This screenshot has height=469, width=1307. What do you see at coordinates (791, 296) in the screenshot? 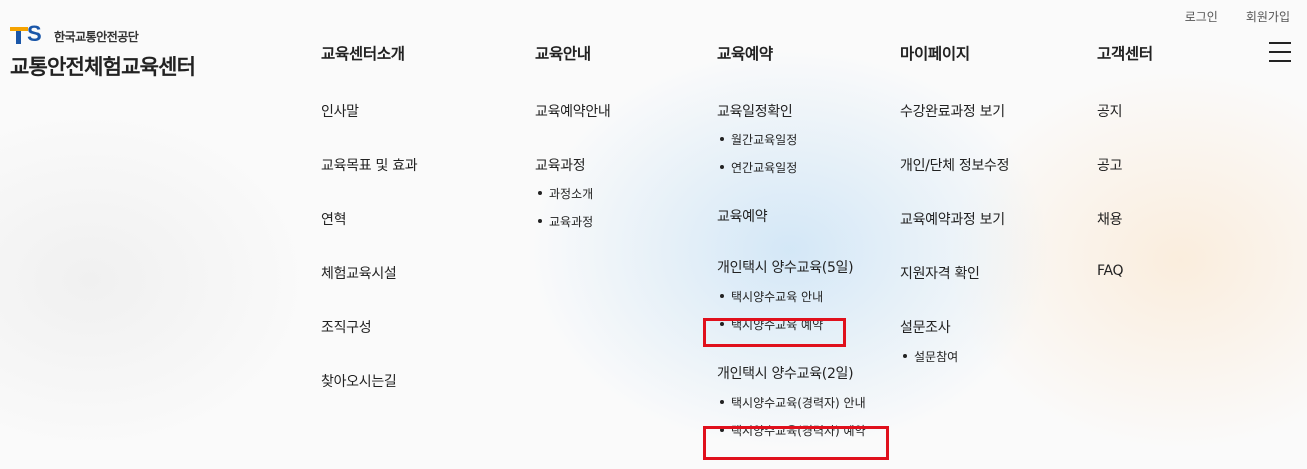
I see `submenu-item-taxi-guide: 택시양수교육 안내` at bounding box center [791, 296].